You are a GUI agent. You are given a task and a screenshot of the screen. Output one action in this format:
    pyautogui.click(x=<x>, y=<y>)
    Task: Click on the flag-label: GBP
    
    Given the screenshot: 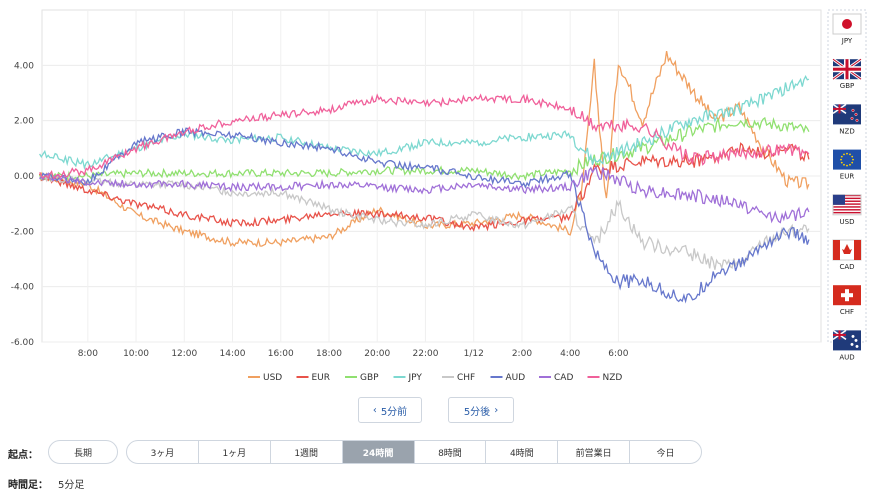 What is the action you would take?
    pyautogui.click(x=847, y=86)
    